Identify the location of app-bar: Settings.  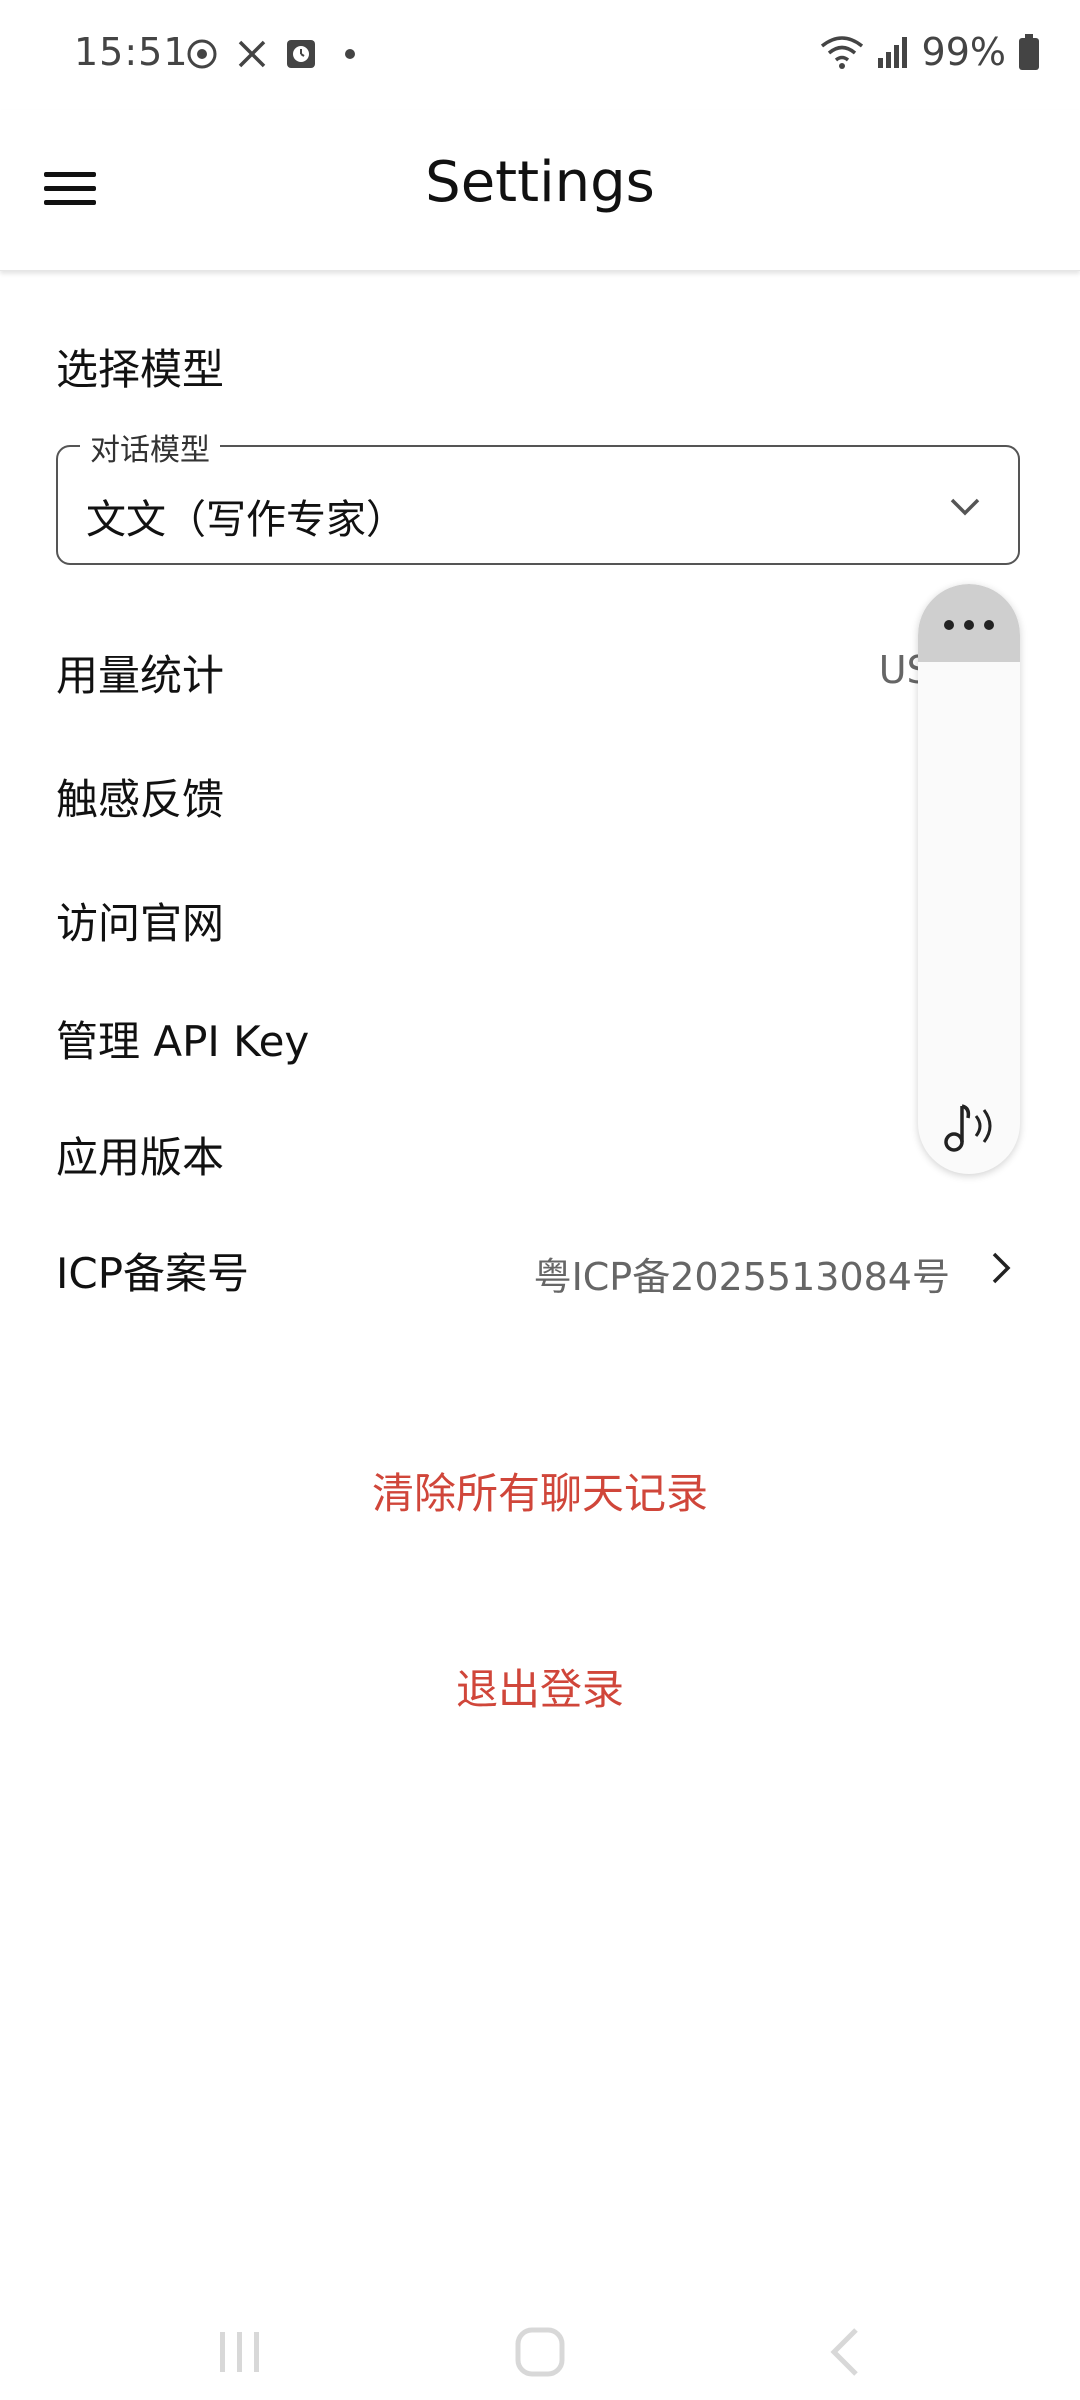
(540, 190).